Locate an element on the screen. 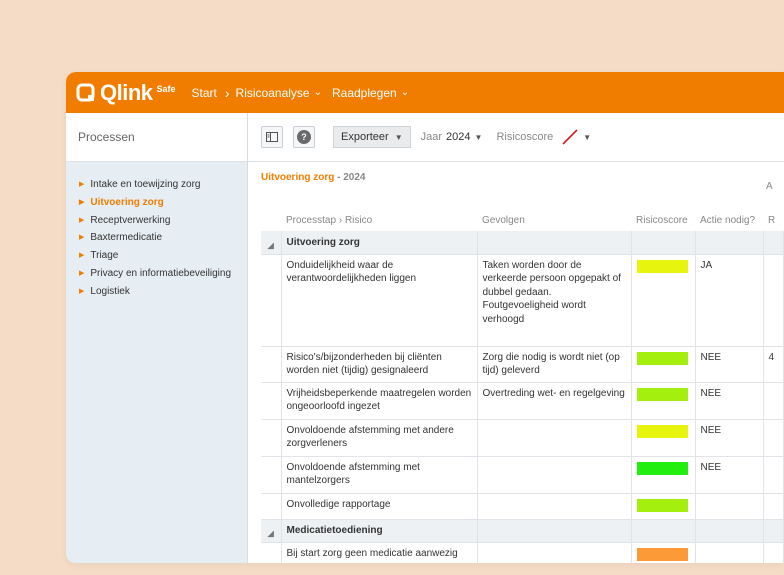  year-value: 2024 is located at coordinates (458, 137).